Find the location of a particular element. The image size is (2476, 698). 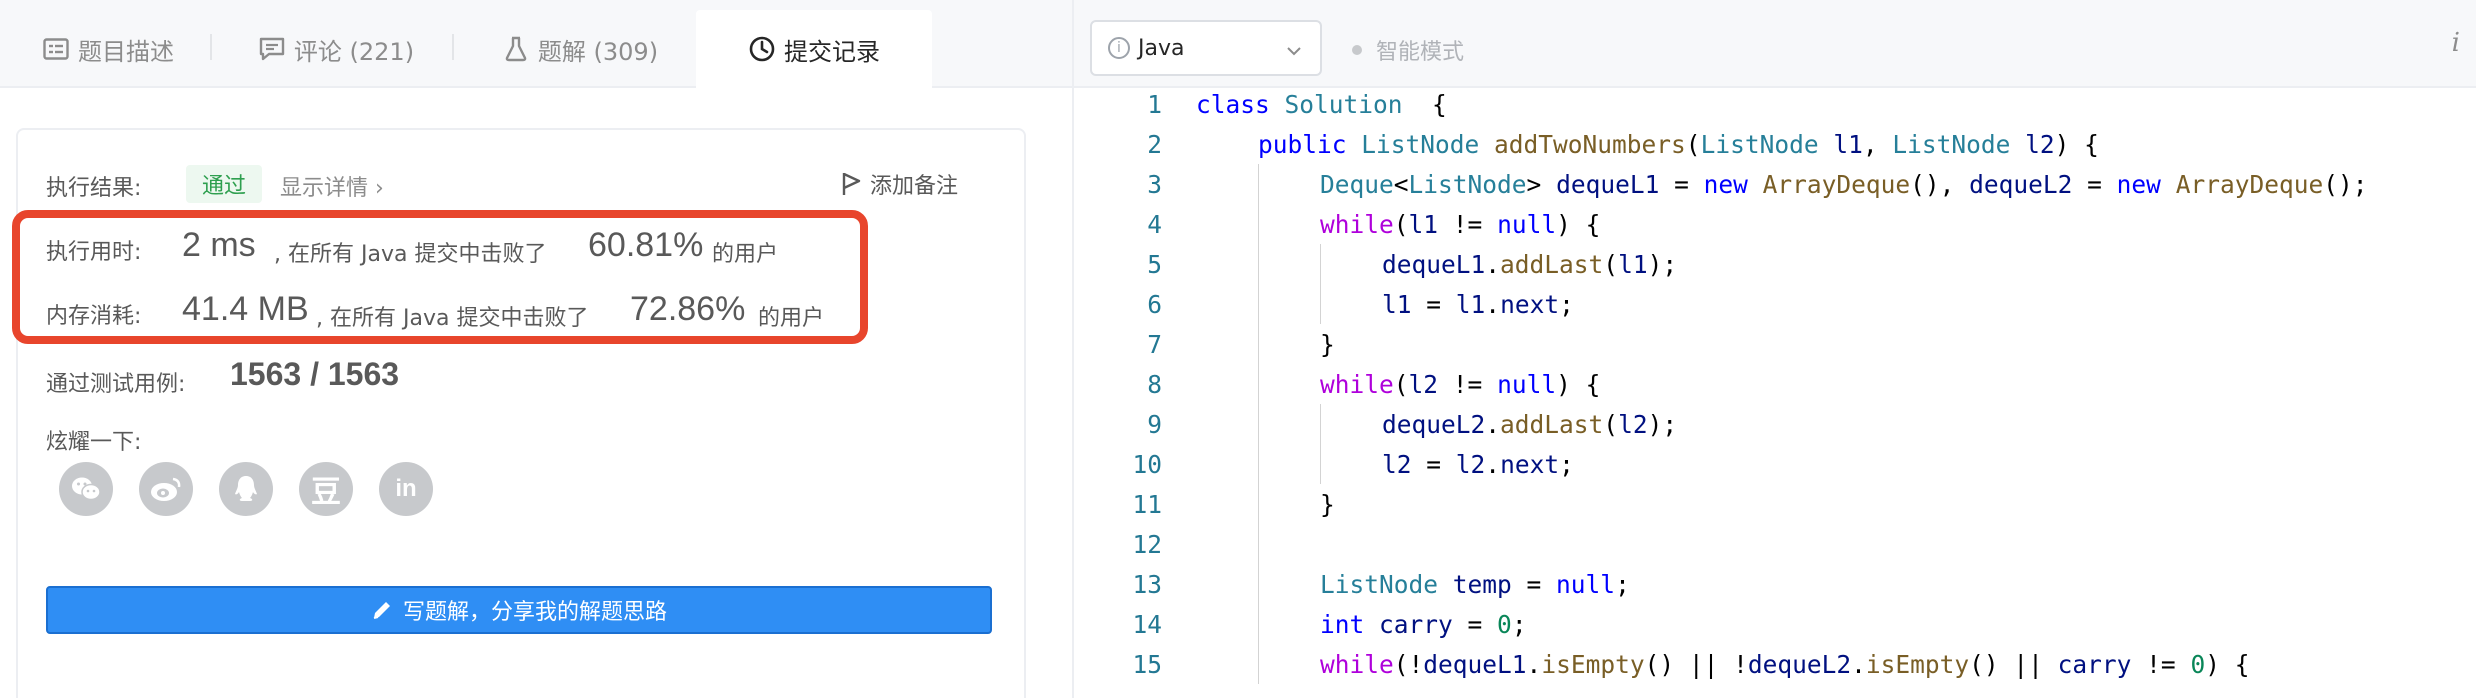

language-value: Java is located at coordinates (1161, 48).